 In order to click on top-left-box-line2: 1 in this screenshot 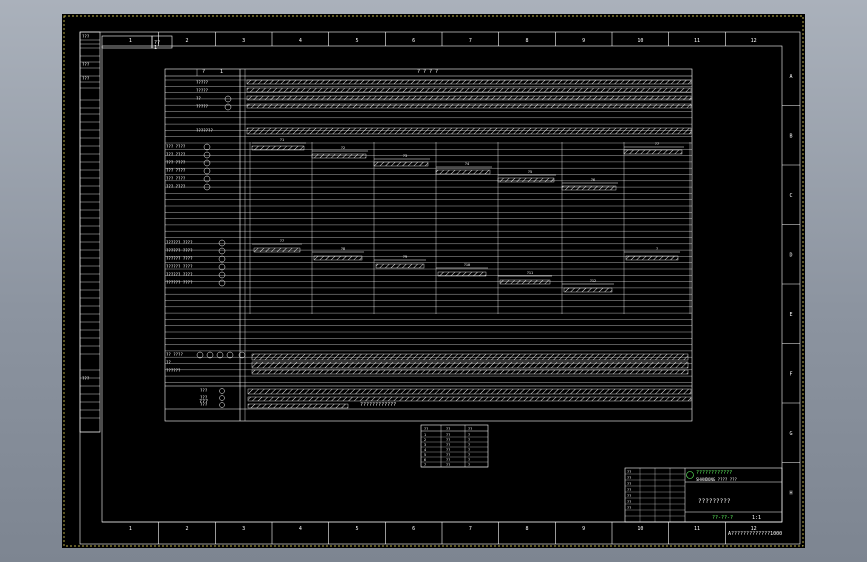, I will do `click(156, 48)`.